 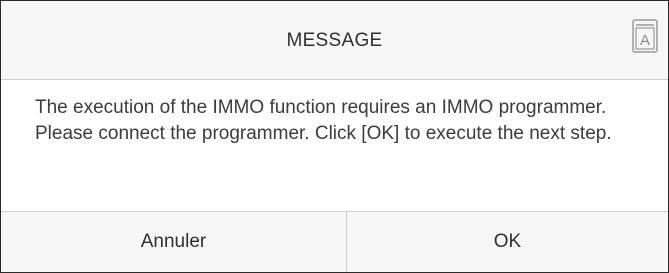 I want to click on dialog-title: MESSAGE, so click(x=334, y=40).